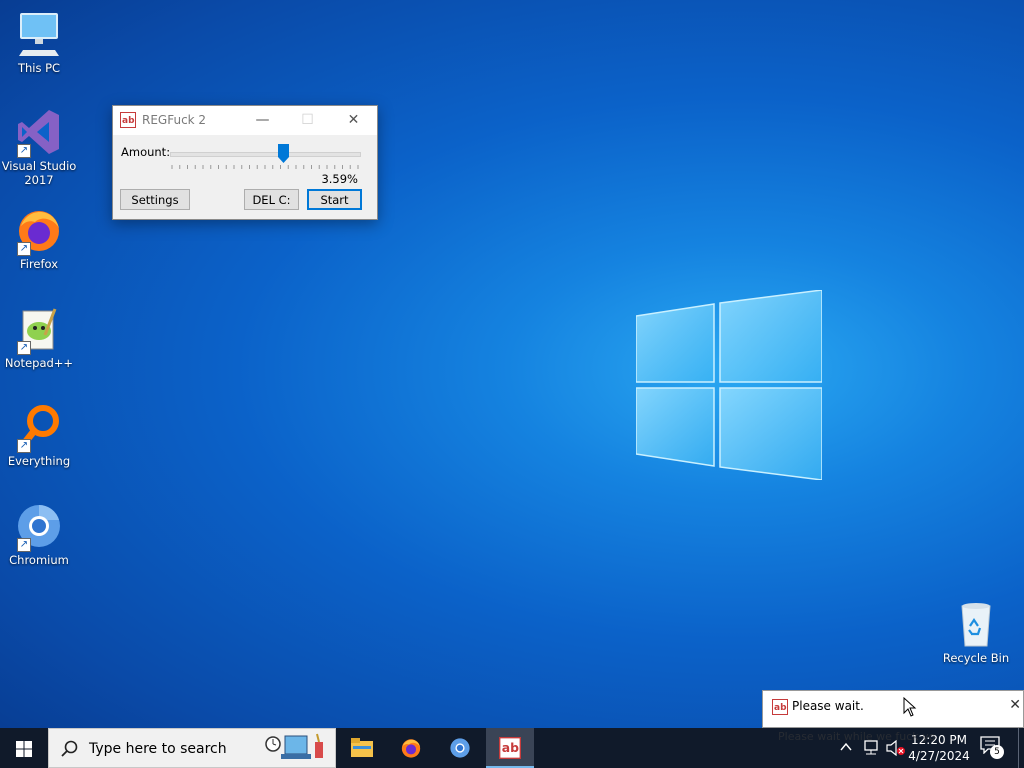  Describe the element at coordinates (39, 428) in the screenshot. I see `everything-search-icon: ↗` at that location.